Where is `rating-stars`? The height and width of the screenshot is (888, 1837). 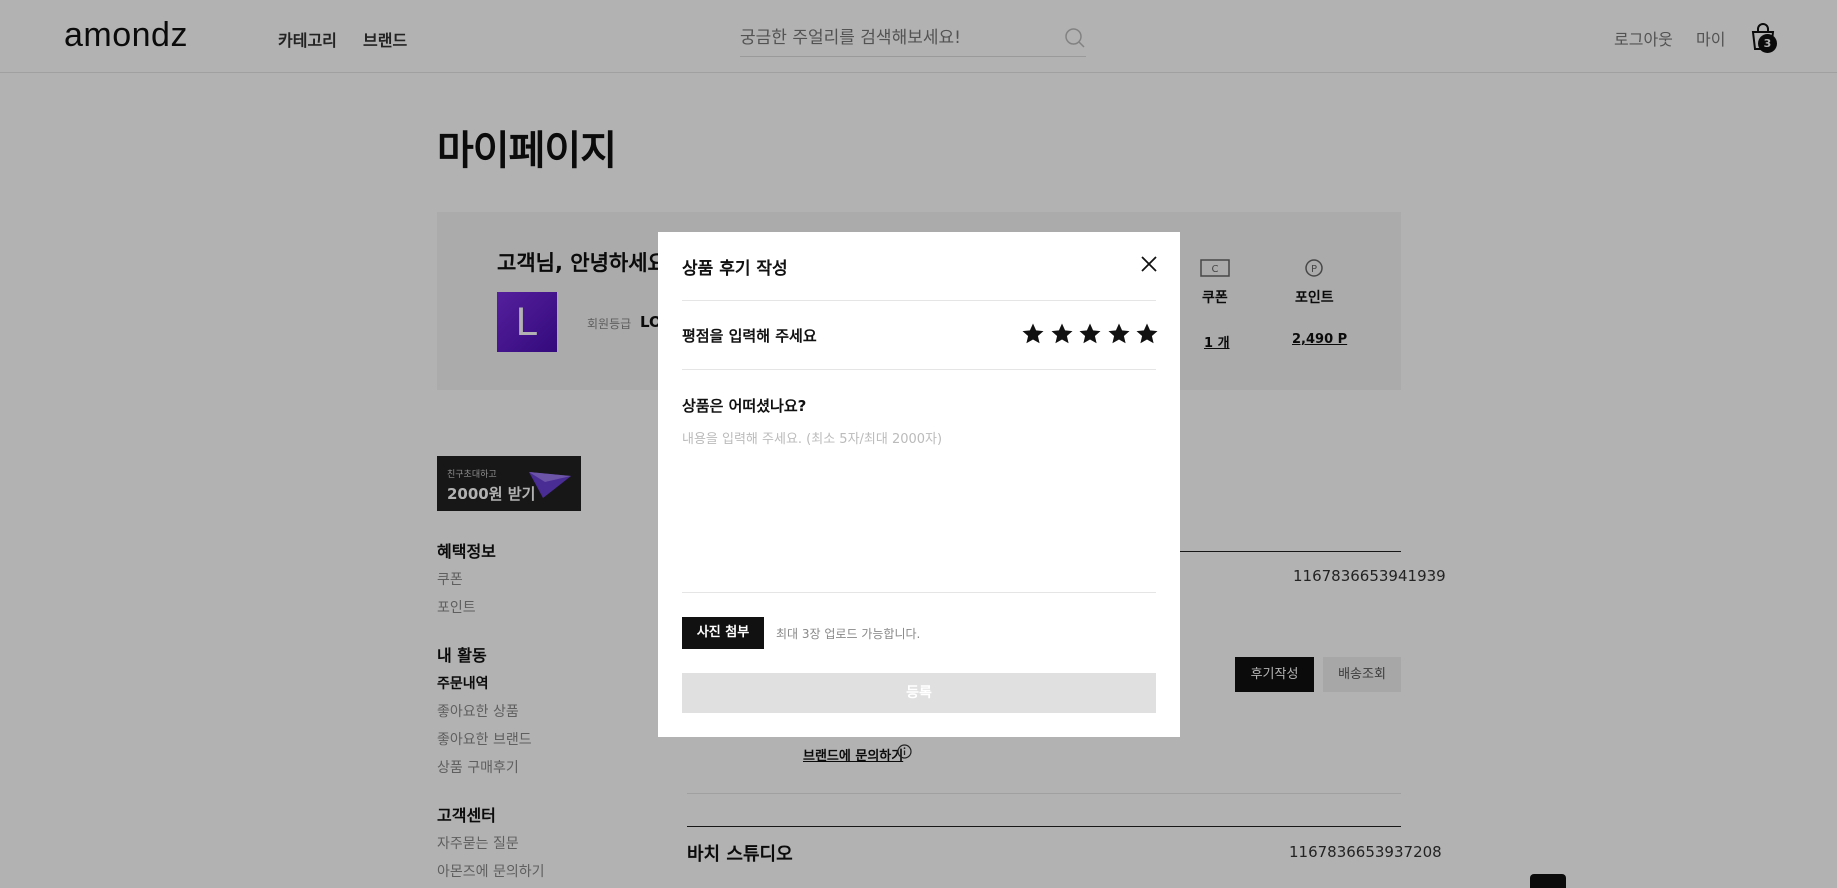
rating-stars is located at coordinates (1090, 334).